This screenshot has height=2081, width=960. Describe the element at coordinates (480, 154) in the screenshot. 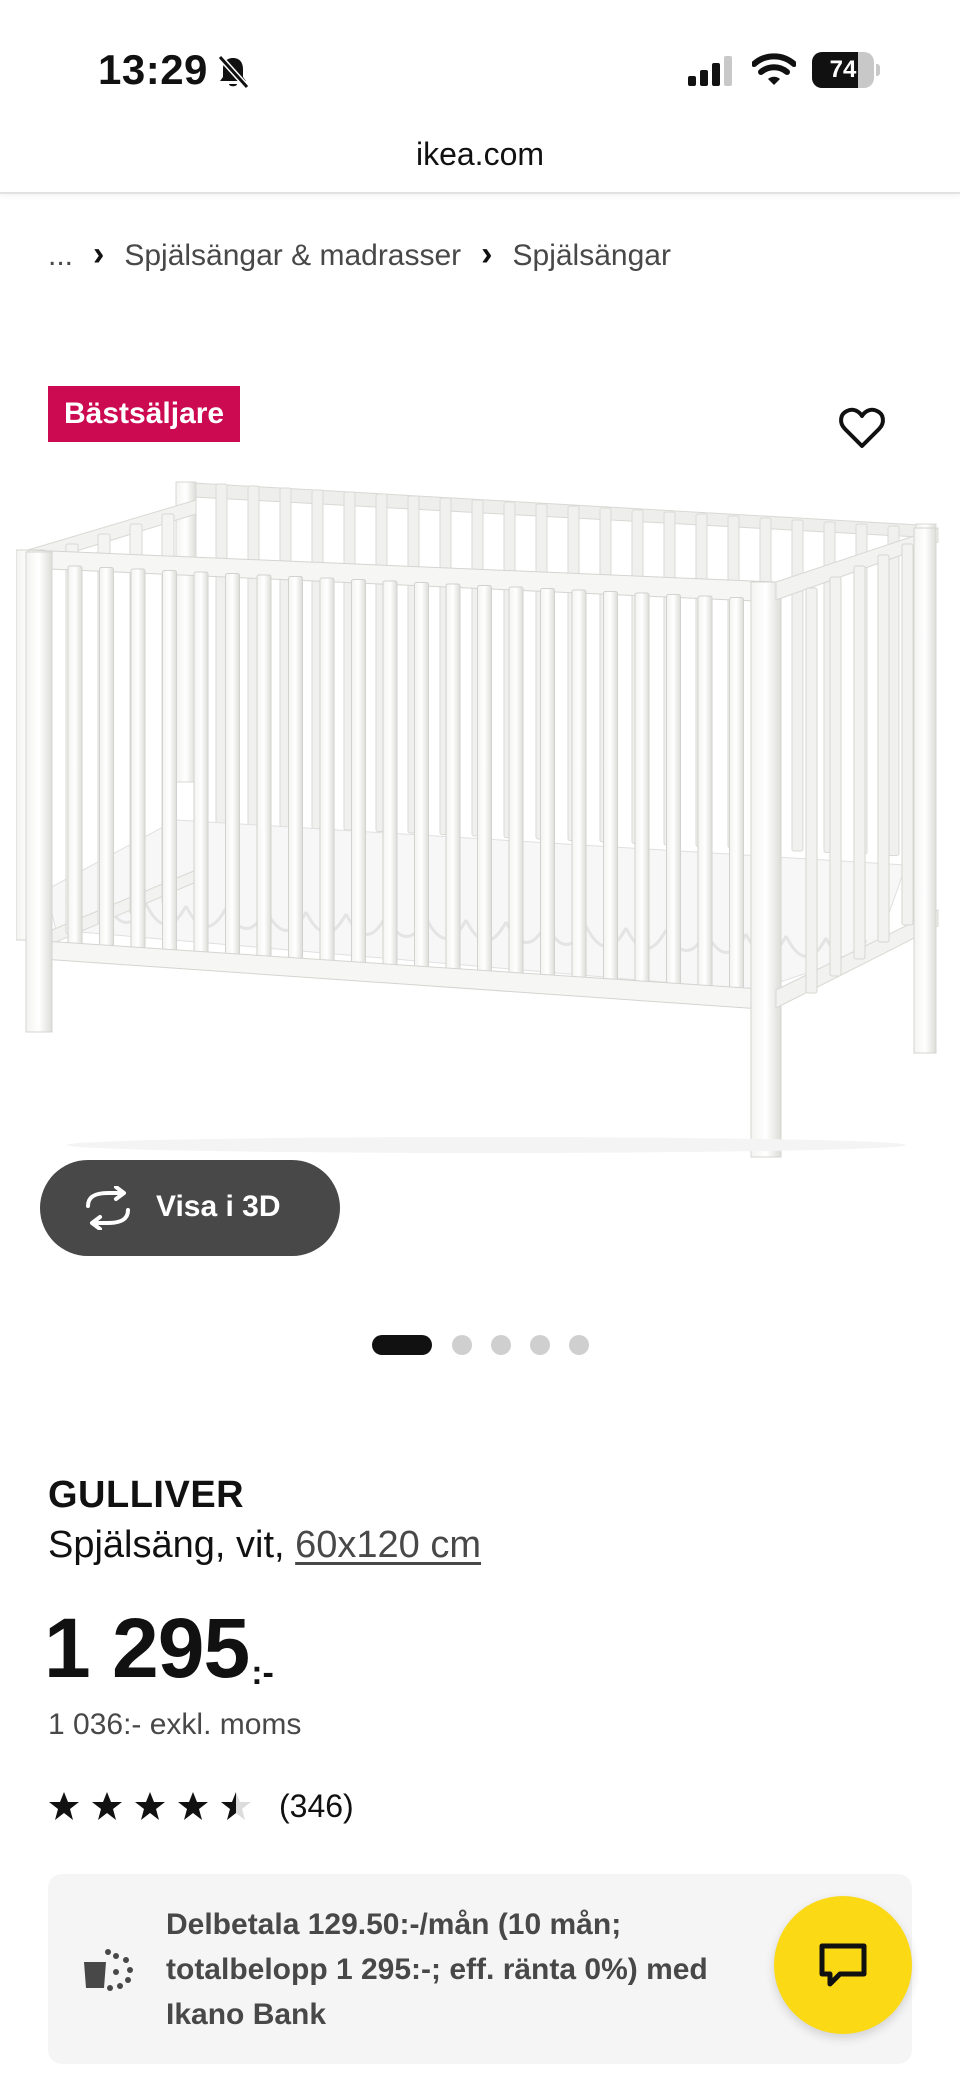

I see `url-text: ikea.com` at that location.